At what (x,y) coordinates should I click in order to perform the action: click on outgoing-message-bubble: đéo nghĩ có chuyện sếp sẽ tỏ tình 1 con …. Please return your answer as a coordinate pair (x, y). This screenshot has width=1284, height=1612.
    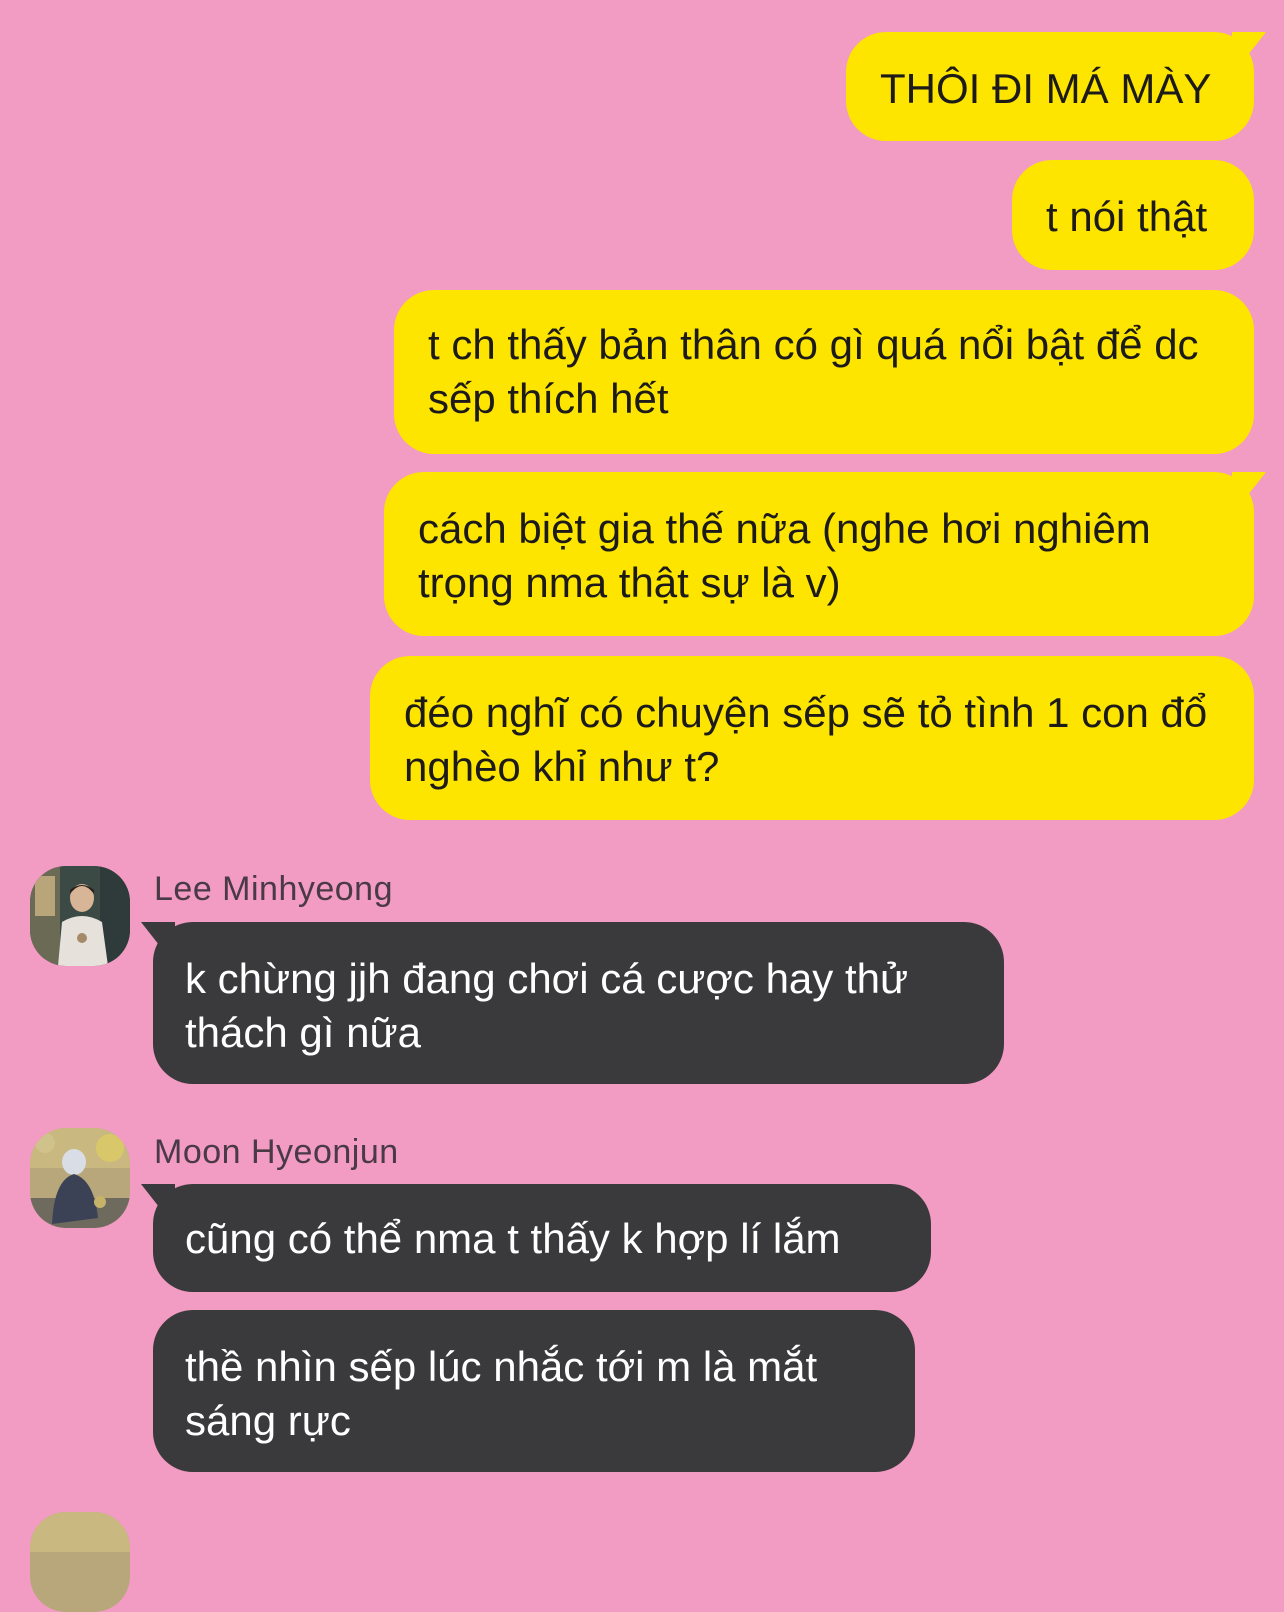
    Looking at the image, I should click on (812, 738).